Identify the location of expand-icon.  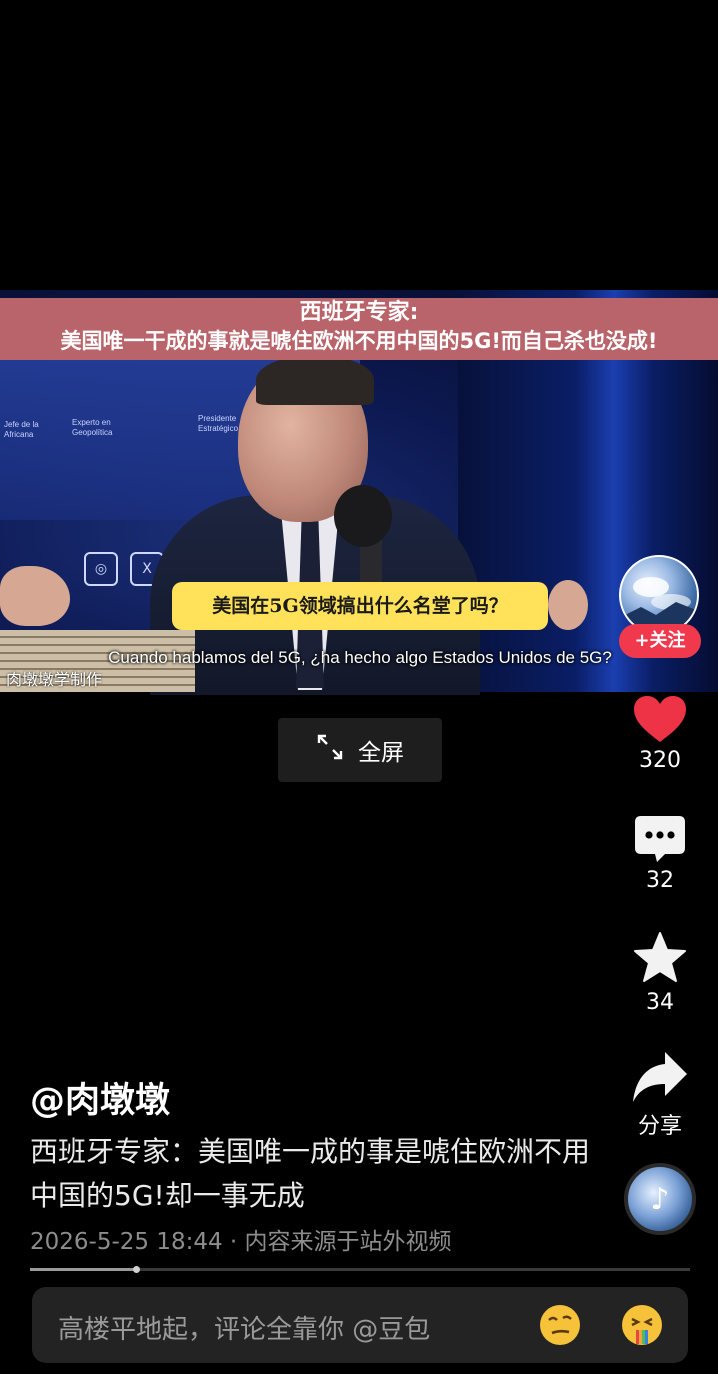
(330, 750).